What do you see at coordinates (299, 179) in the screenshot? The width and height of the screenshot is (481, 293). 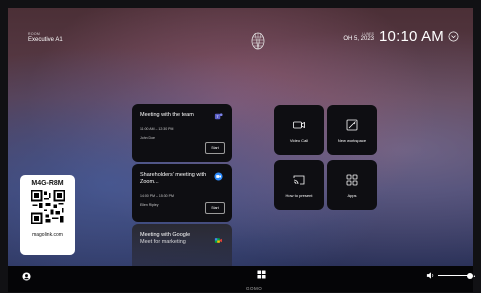 I see `cast-icon` at bounding box center [299, 179].